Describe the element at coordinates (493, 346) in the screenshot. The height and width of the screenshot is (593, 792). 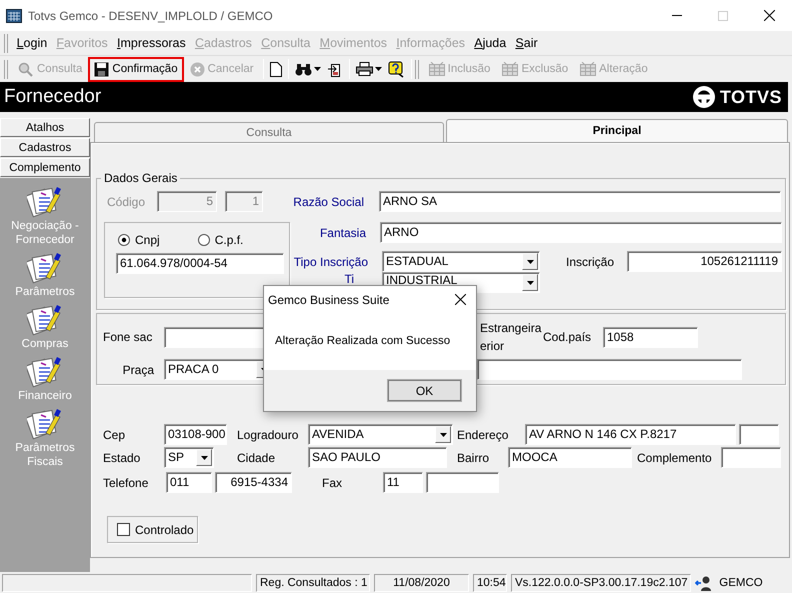
I see `field-label: erior` at that location.